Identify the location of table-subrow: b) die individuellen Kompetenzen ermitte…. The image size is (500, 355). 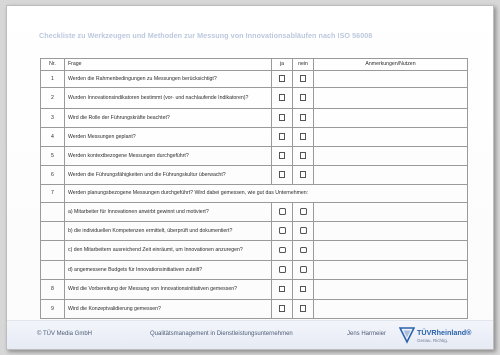
(254, 231).